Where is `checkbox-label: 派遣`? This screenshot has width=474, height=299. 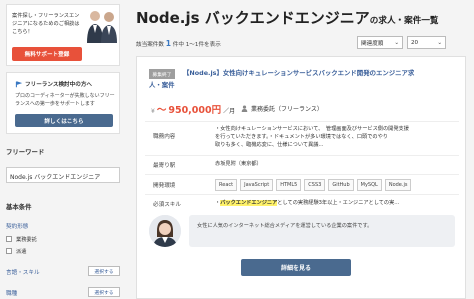
checkbox-label: 派遣 is located at coordinates (21, 251).